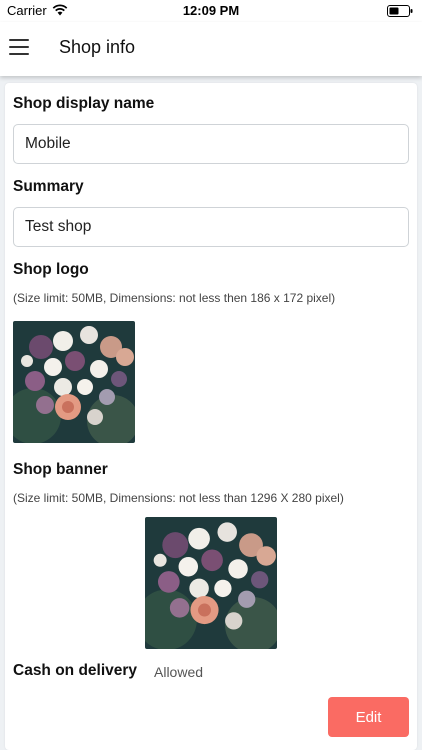 The image size is (422, 750). Describe the element at coordinates (211, 49) in the screenshot. I see `navigation-bar: Shop info` at that location.